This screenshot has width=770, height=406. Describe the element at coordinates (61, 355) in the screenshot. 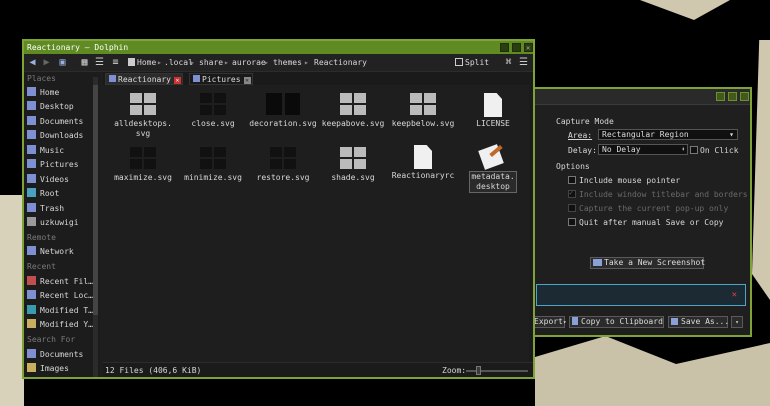

I see `sidebar-item-search-documents: Documents` at that location.